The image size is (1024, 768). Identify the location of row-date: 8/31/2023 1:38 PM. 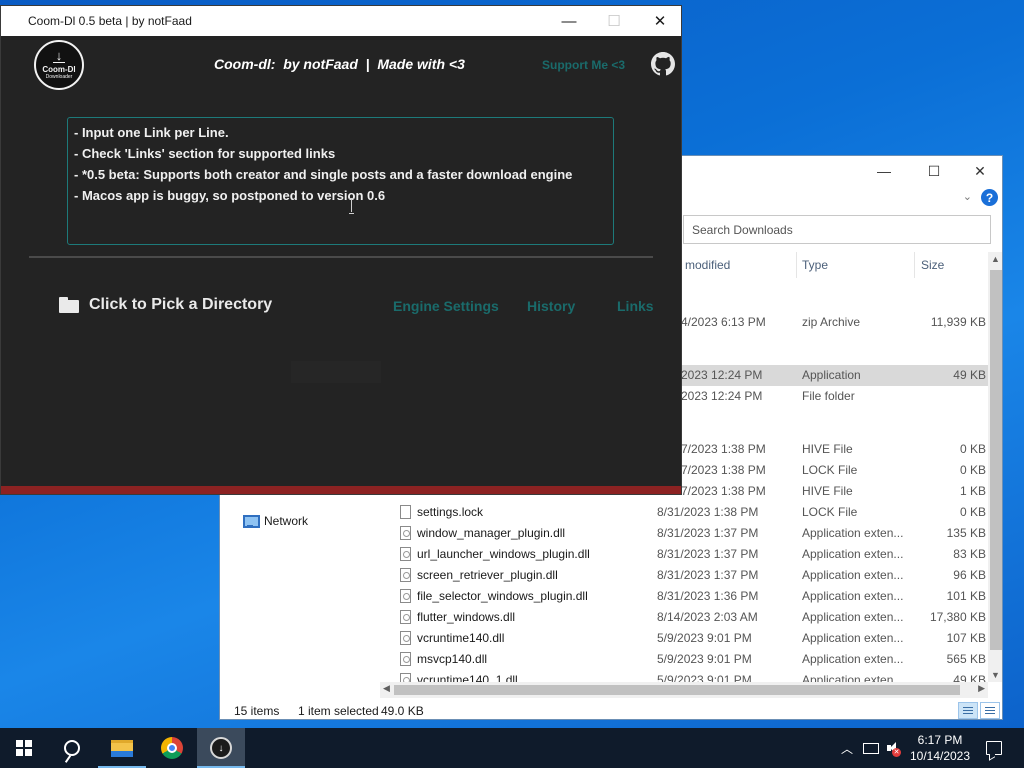
(708, 512).